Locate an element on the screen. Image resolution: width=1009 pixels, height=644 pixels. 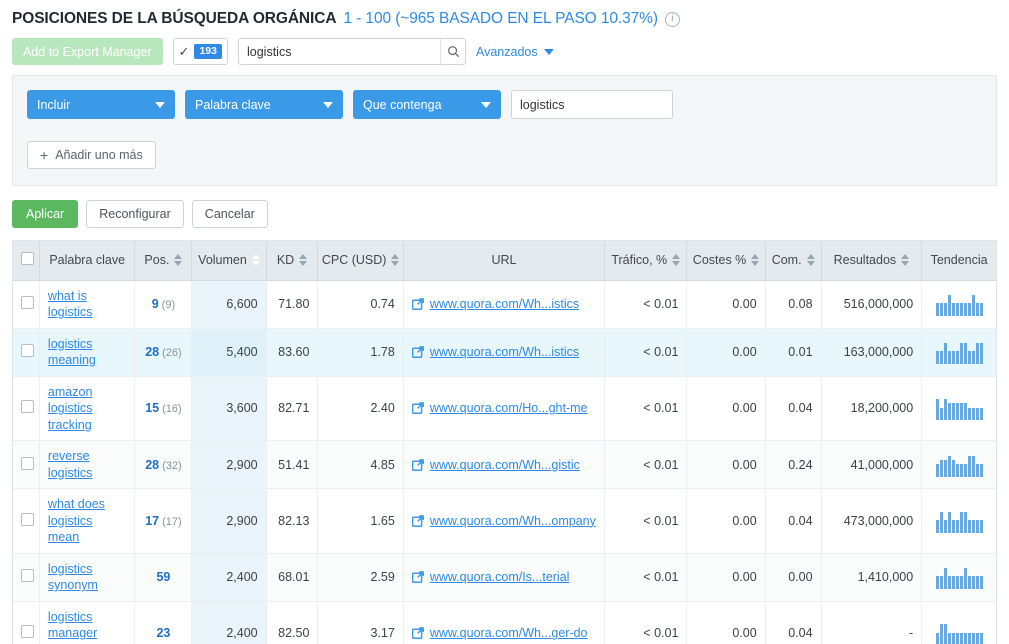
header-volume-label: Volumen is located at coordinates (222, 260).